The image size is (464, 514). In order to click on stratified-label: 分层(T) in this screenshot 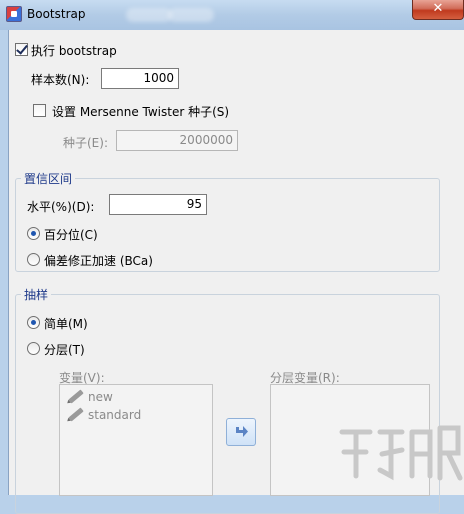, I will do `click(64, 349)`.